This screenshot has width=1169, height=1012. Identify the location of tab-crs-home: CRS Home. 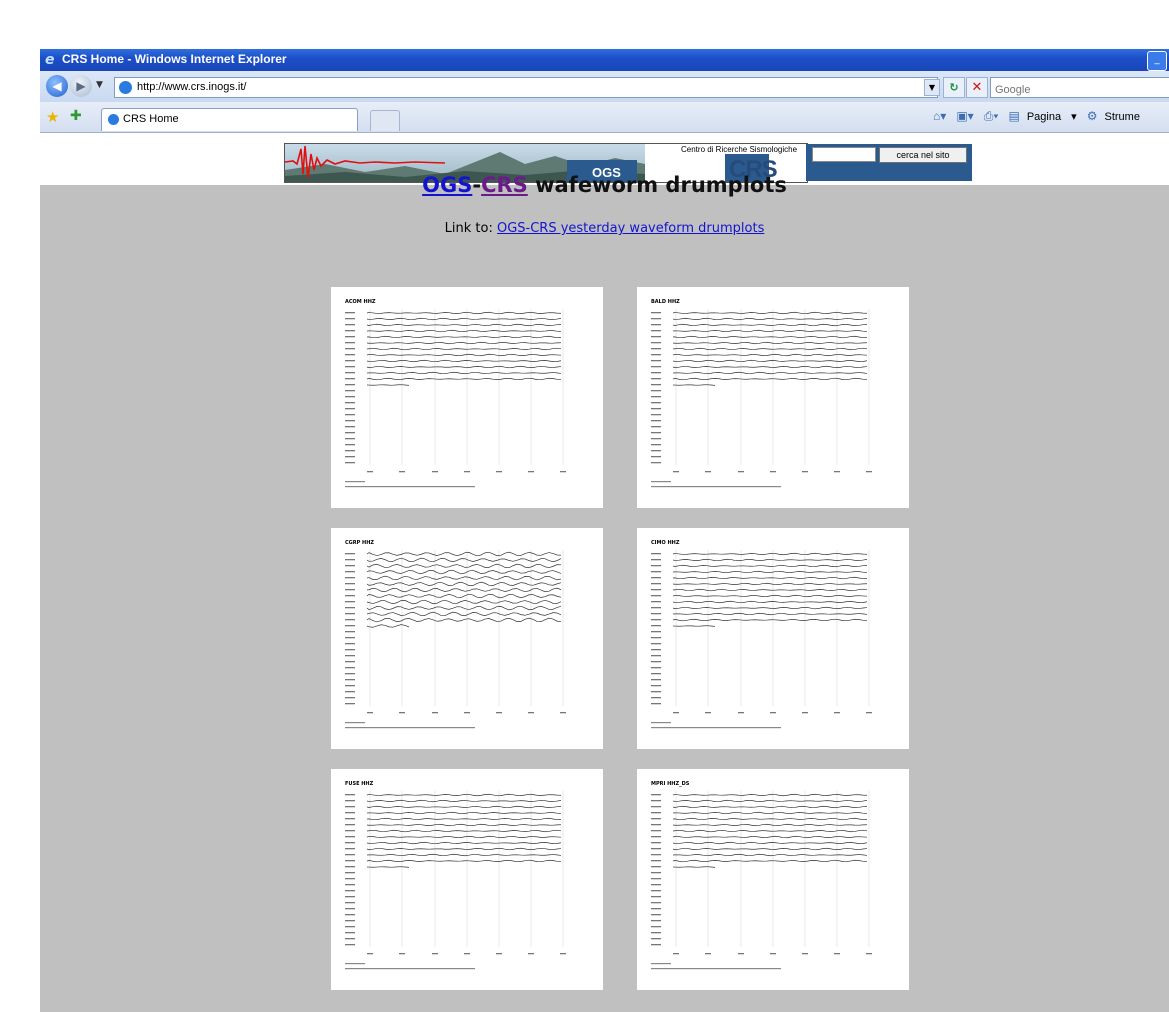
(229, 119).